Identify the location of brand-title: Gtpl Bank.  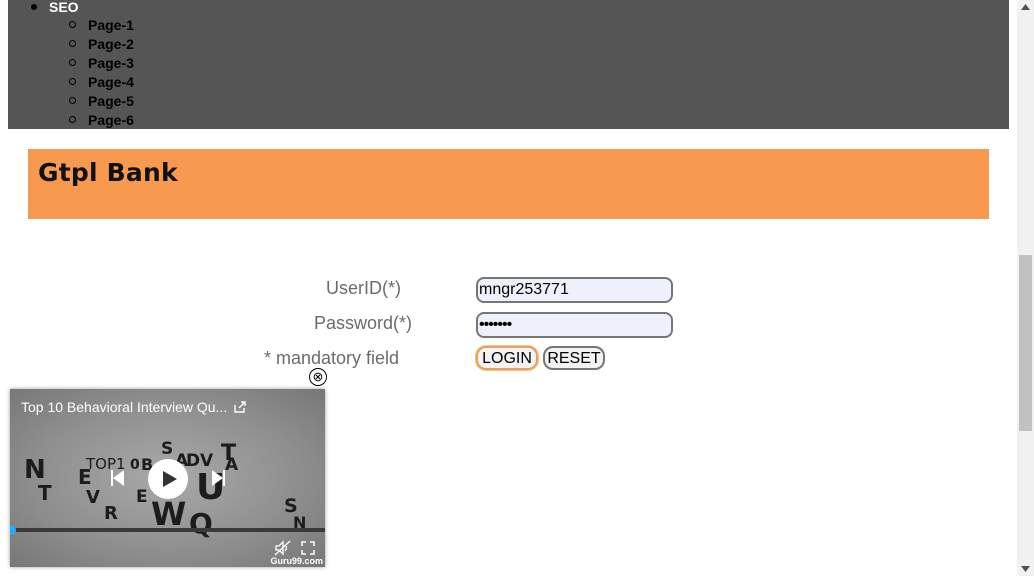
(108, 172).